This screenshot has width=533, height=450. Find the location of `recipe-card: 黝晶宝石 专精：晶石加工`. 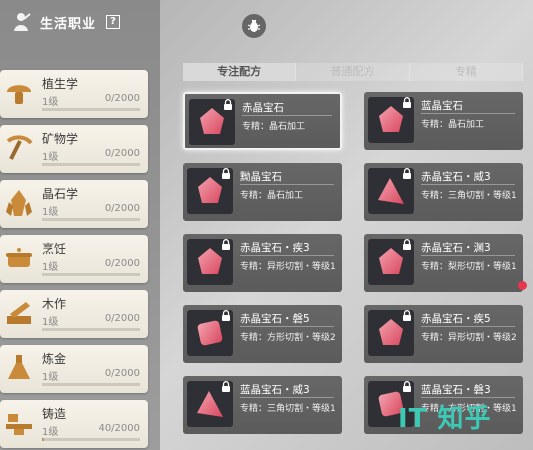

recipe-card: 黝晶宝石 专精：晶石加工 is located at coordinates (262, 192).